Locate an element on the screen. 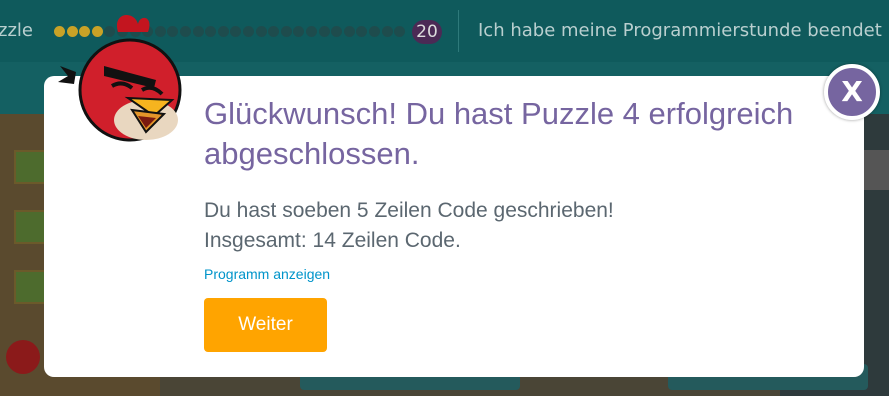 This screenshot has height=396, width=889. level-count-badge: 20 is located at coordinates (427, 32).